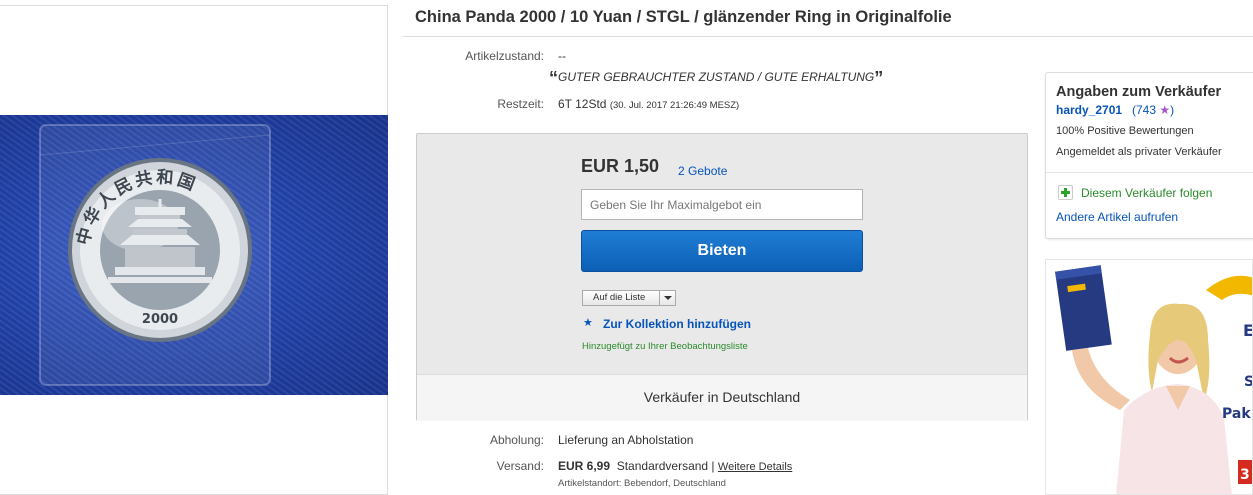 The image size is (1253, 495). What do you see at coordinates (1144, 110) in the screenshot?
I see `feedback-score-open: (743` at bounding box center [1144, 110].